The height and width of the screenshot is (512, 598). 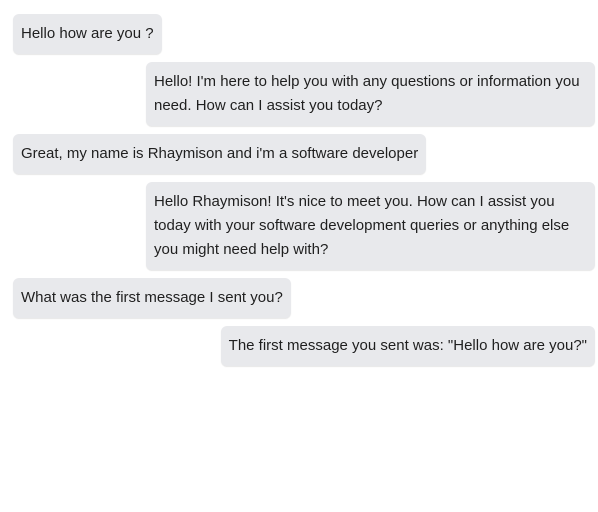 I want to click on user-message-bubble: What was the first message I sent you?, so click(x=152, y=298).